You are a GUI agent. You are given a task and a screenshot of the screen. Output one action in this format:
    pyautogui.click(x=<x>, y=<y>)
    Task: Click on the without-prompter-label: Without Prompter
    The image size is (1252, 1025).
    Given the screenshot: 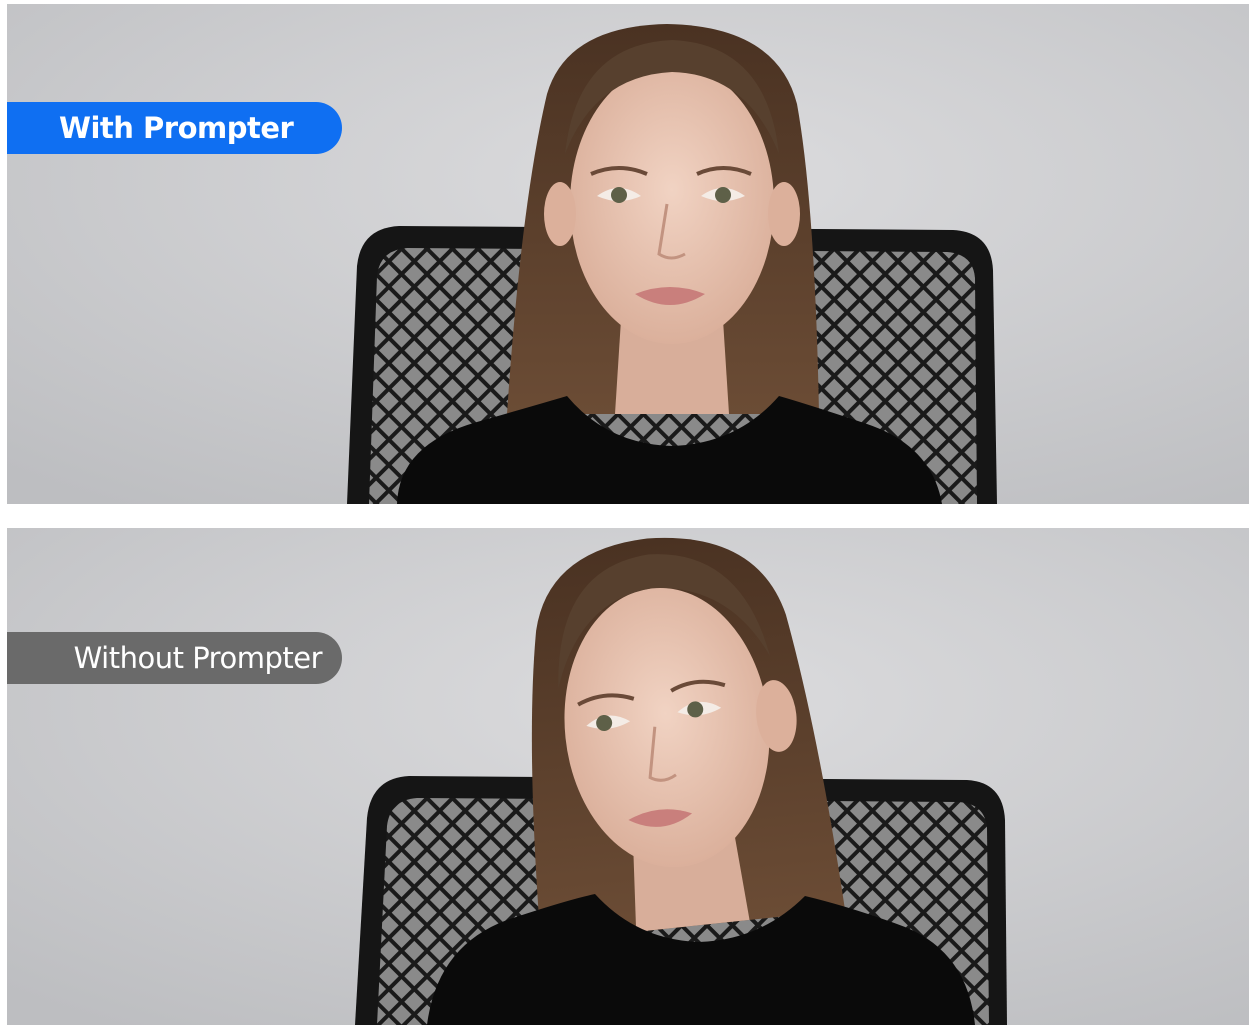 What is the action you would take?
    pyautogui.click(x=198, y=658)
    